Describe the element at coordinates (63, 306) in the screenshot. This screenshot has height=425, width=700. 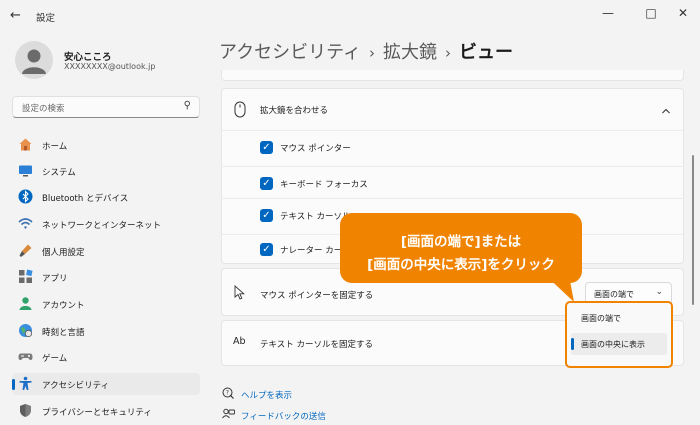
I see `sidebar-item-label: アカウント` at that location.